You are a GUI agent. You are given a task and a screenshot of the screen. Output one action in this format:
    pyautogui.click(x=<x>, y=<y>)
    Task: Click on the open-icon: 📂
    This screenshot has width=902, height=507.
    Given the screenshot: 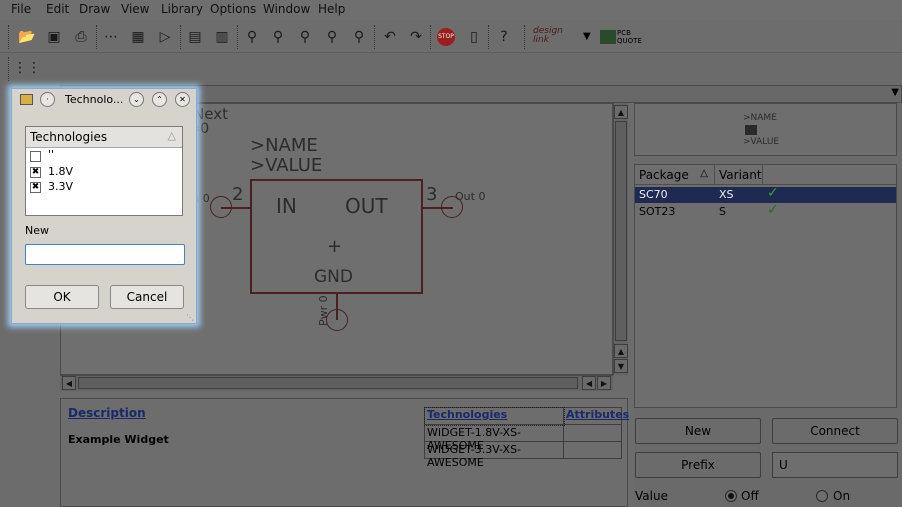 What is the action you would take?
    pyautogui.click(x=27, y=37)
    